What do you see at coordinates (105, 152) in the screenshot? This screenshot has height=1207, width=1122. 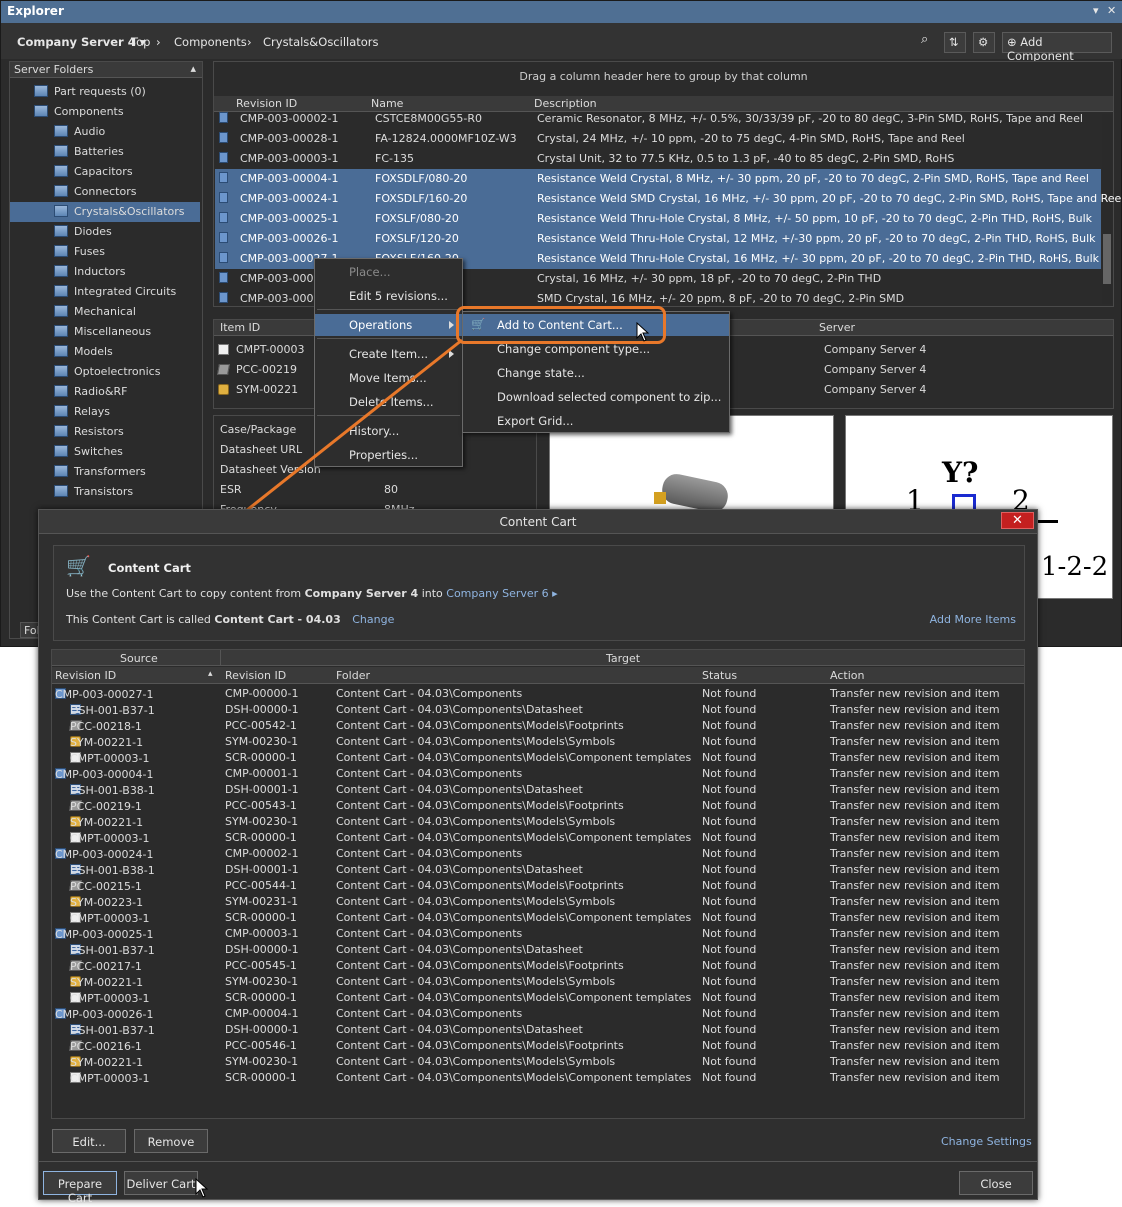 I see `folder-item: Batteries` at bounding box center [105, 152].